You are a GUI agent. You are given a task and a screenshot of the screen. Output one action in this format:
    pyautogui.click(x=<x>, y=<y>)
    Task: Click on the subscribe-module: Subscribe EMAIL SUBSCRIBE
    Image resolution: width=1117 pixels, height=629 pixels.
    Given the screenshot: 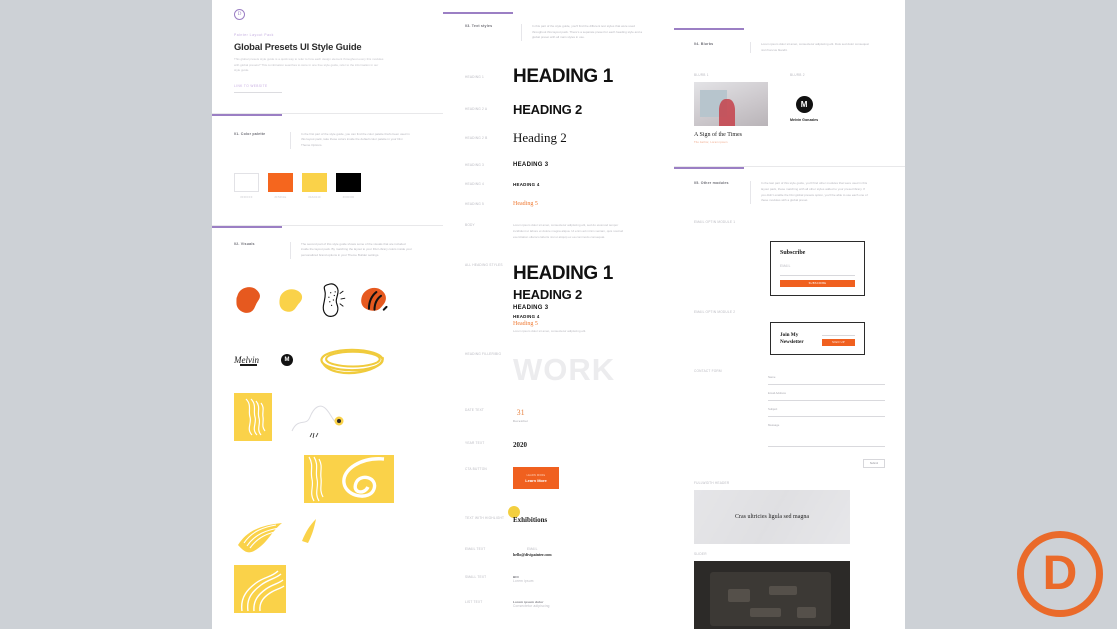 What is the action you would take?
    pyautogui.click(x=817, y=268)
    